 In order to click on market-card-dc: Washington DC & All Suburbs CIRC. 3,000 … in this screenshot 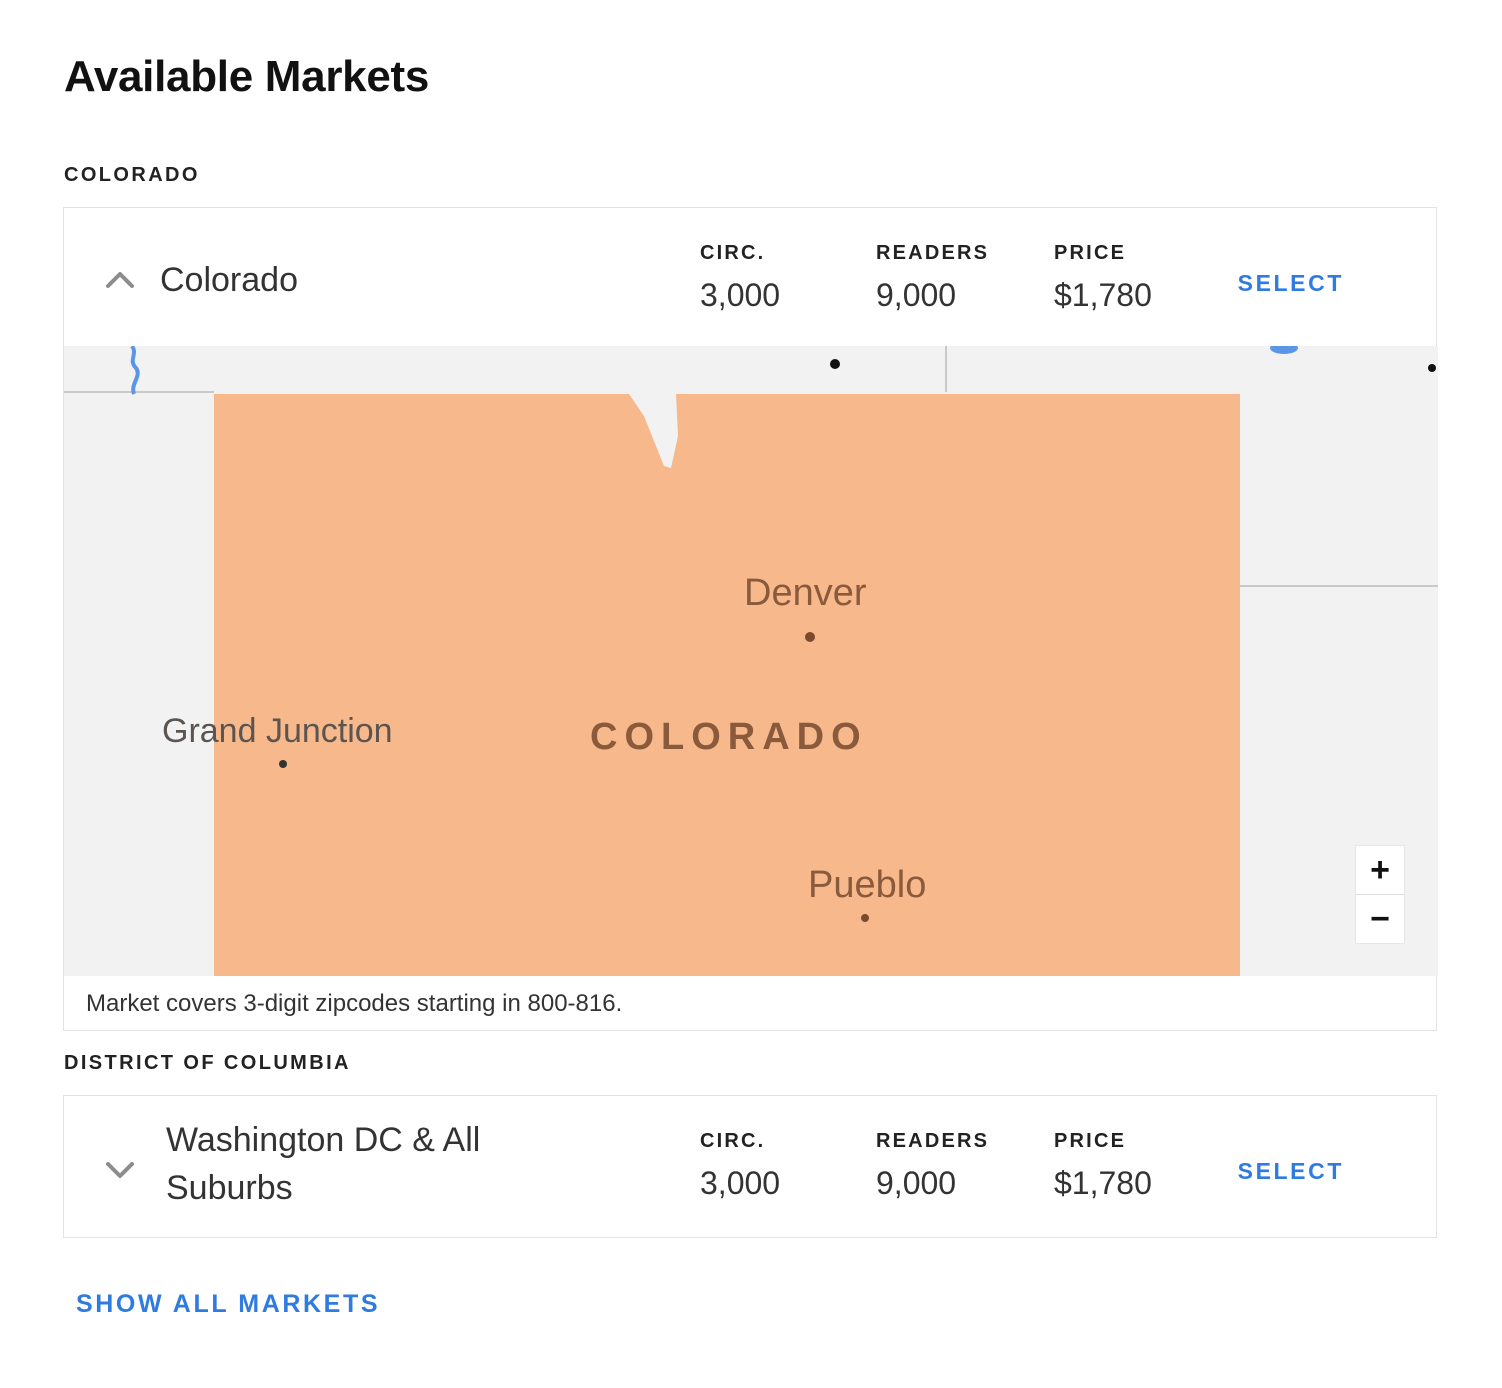, I will do `click(750, 1166)`.